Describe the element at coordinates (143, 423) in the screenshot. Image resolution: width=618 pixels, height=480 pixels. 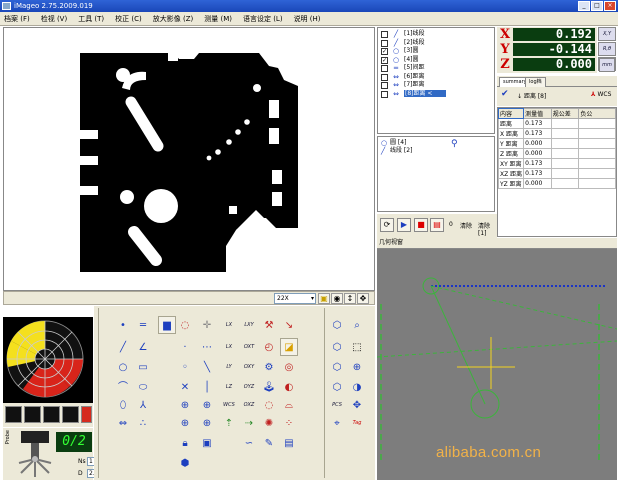
I see `scatter-points-icon: ∴` at that location.